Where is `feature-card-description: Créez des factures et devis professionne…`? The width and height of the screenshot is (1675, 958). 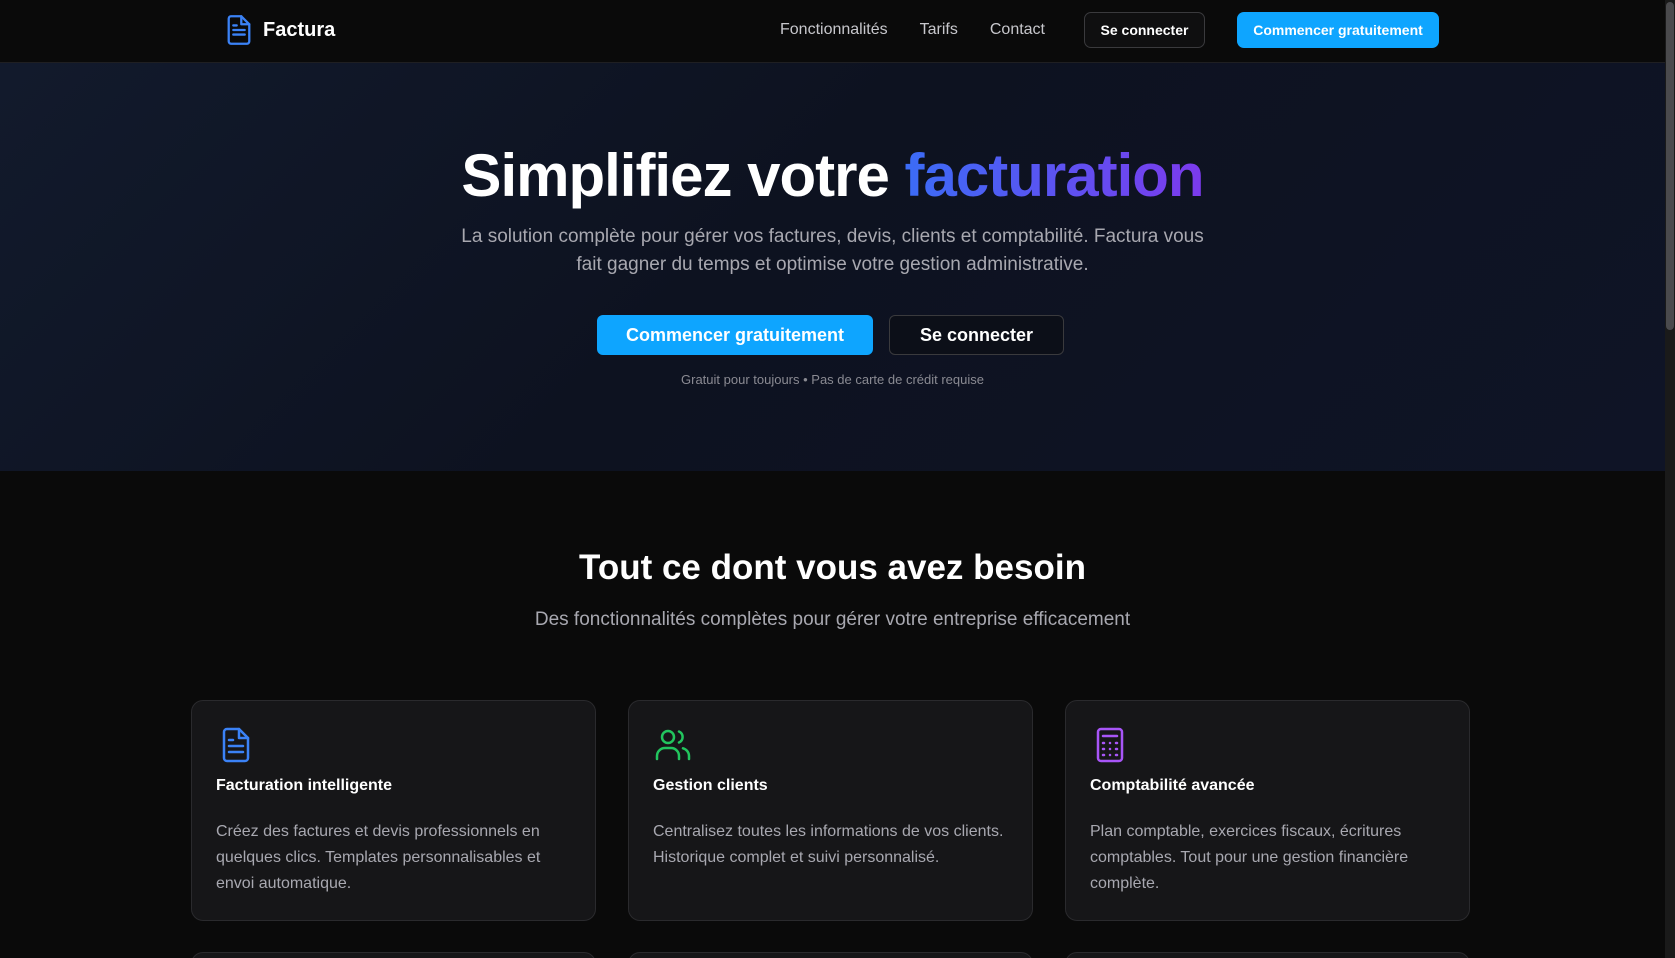 feature-card-description: Créez des factures et devis professionne… is located at coordinates (378, 857).